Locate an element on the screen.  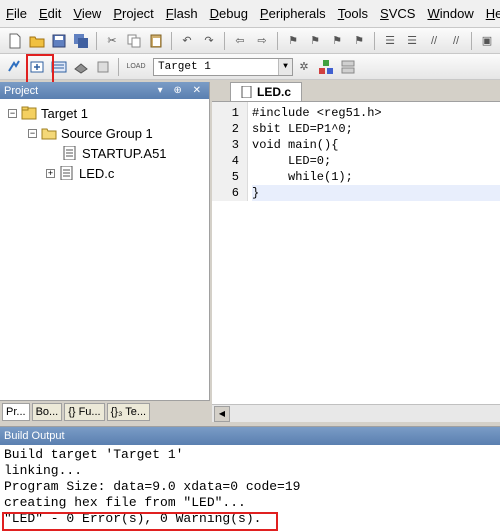
code-line: } is located at coordinates (376, 193).